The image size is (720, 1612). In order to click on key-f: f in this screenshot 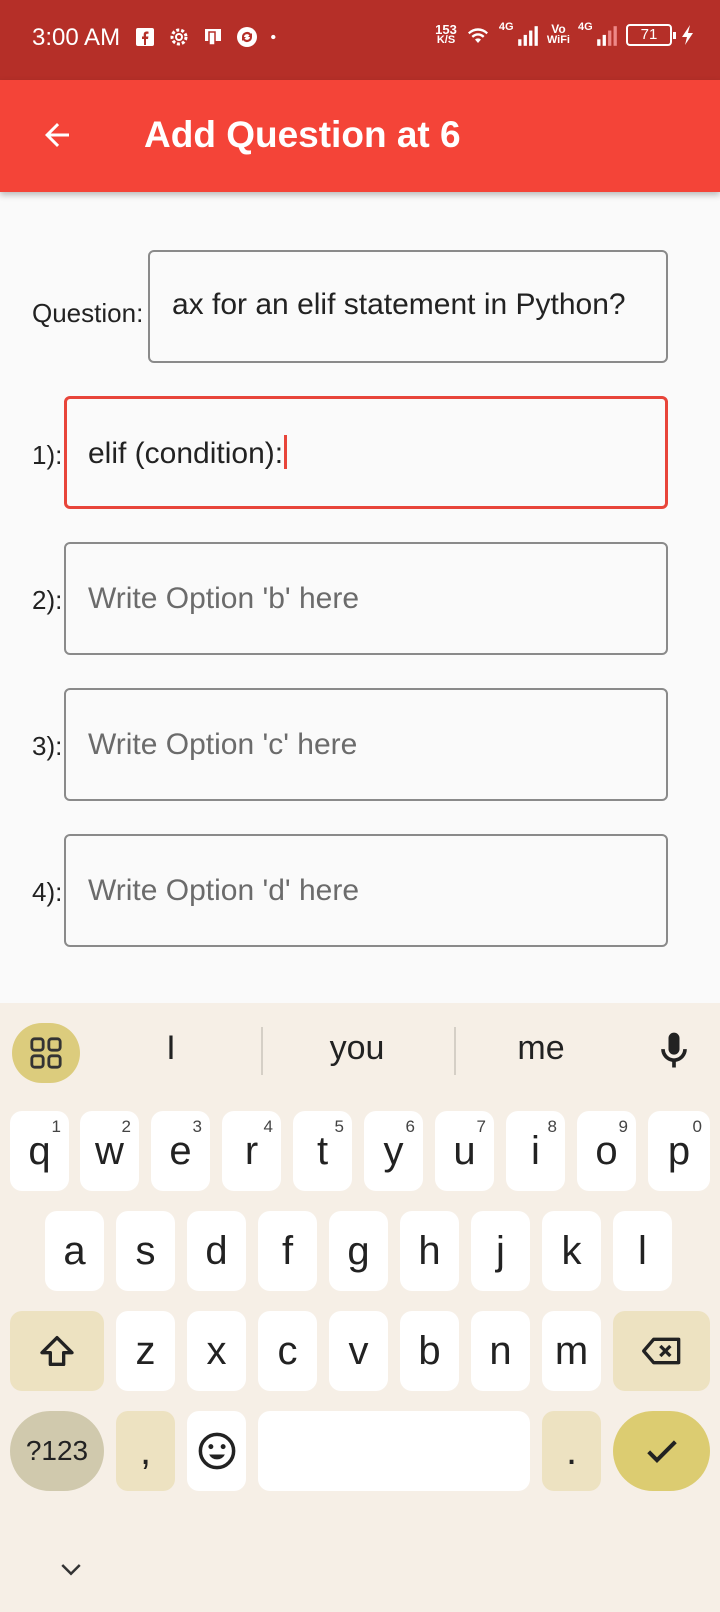, I will do `click(287, 1251)`.